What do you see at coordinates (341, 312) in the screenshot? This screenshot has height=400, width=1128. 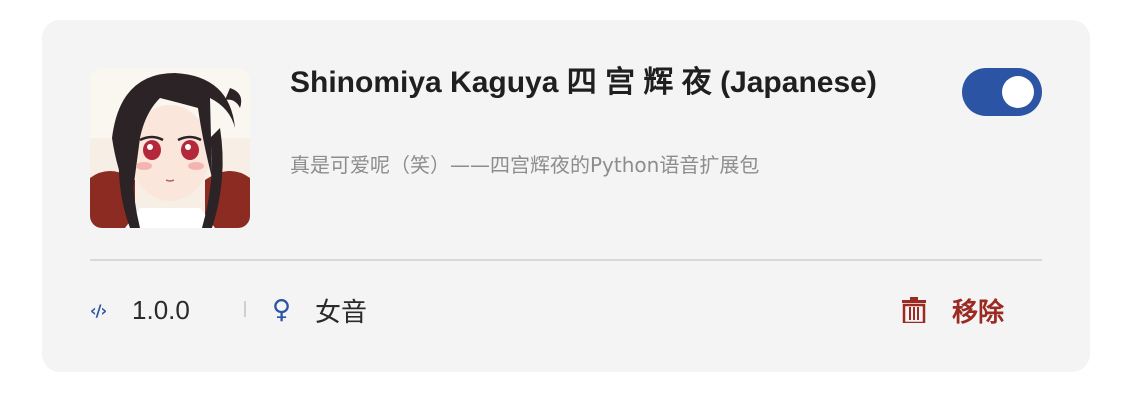 I see `voice-type-label: 女音` at bounding box center [341, 312].